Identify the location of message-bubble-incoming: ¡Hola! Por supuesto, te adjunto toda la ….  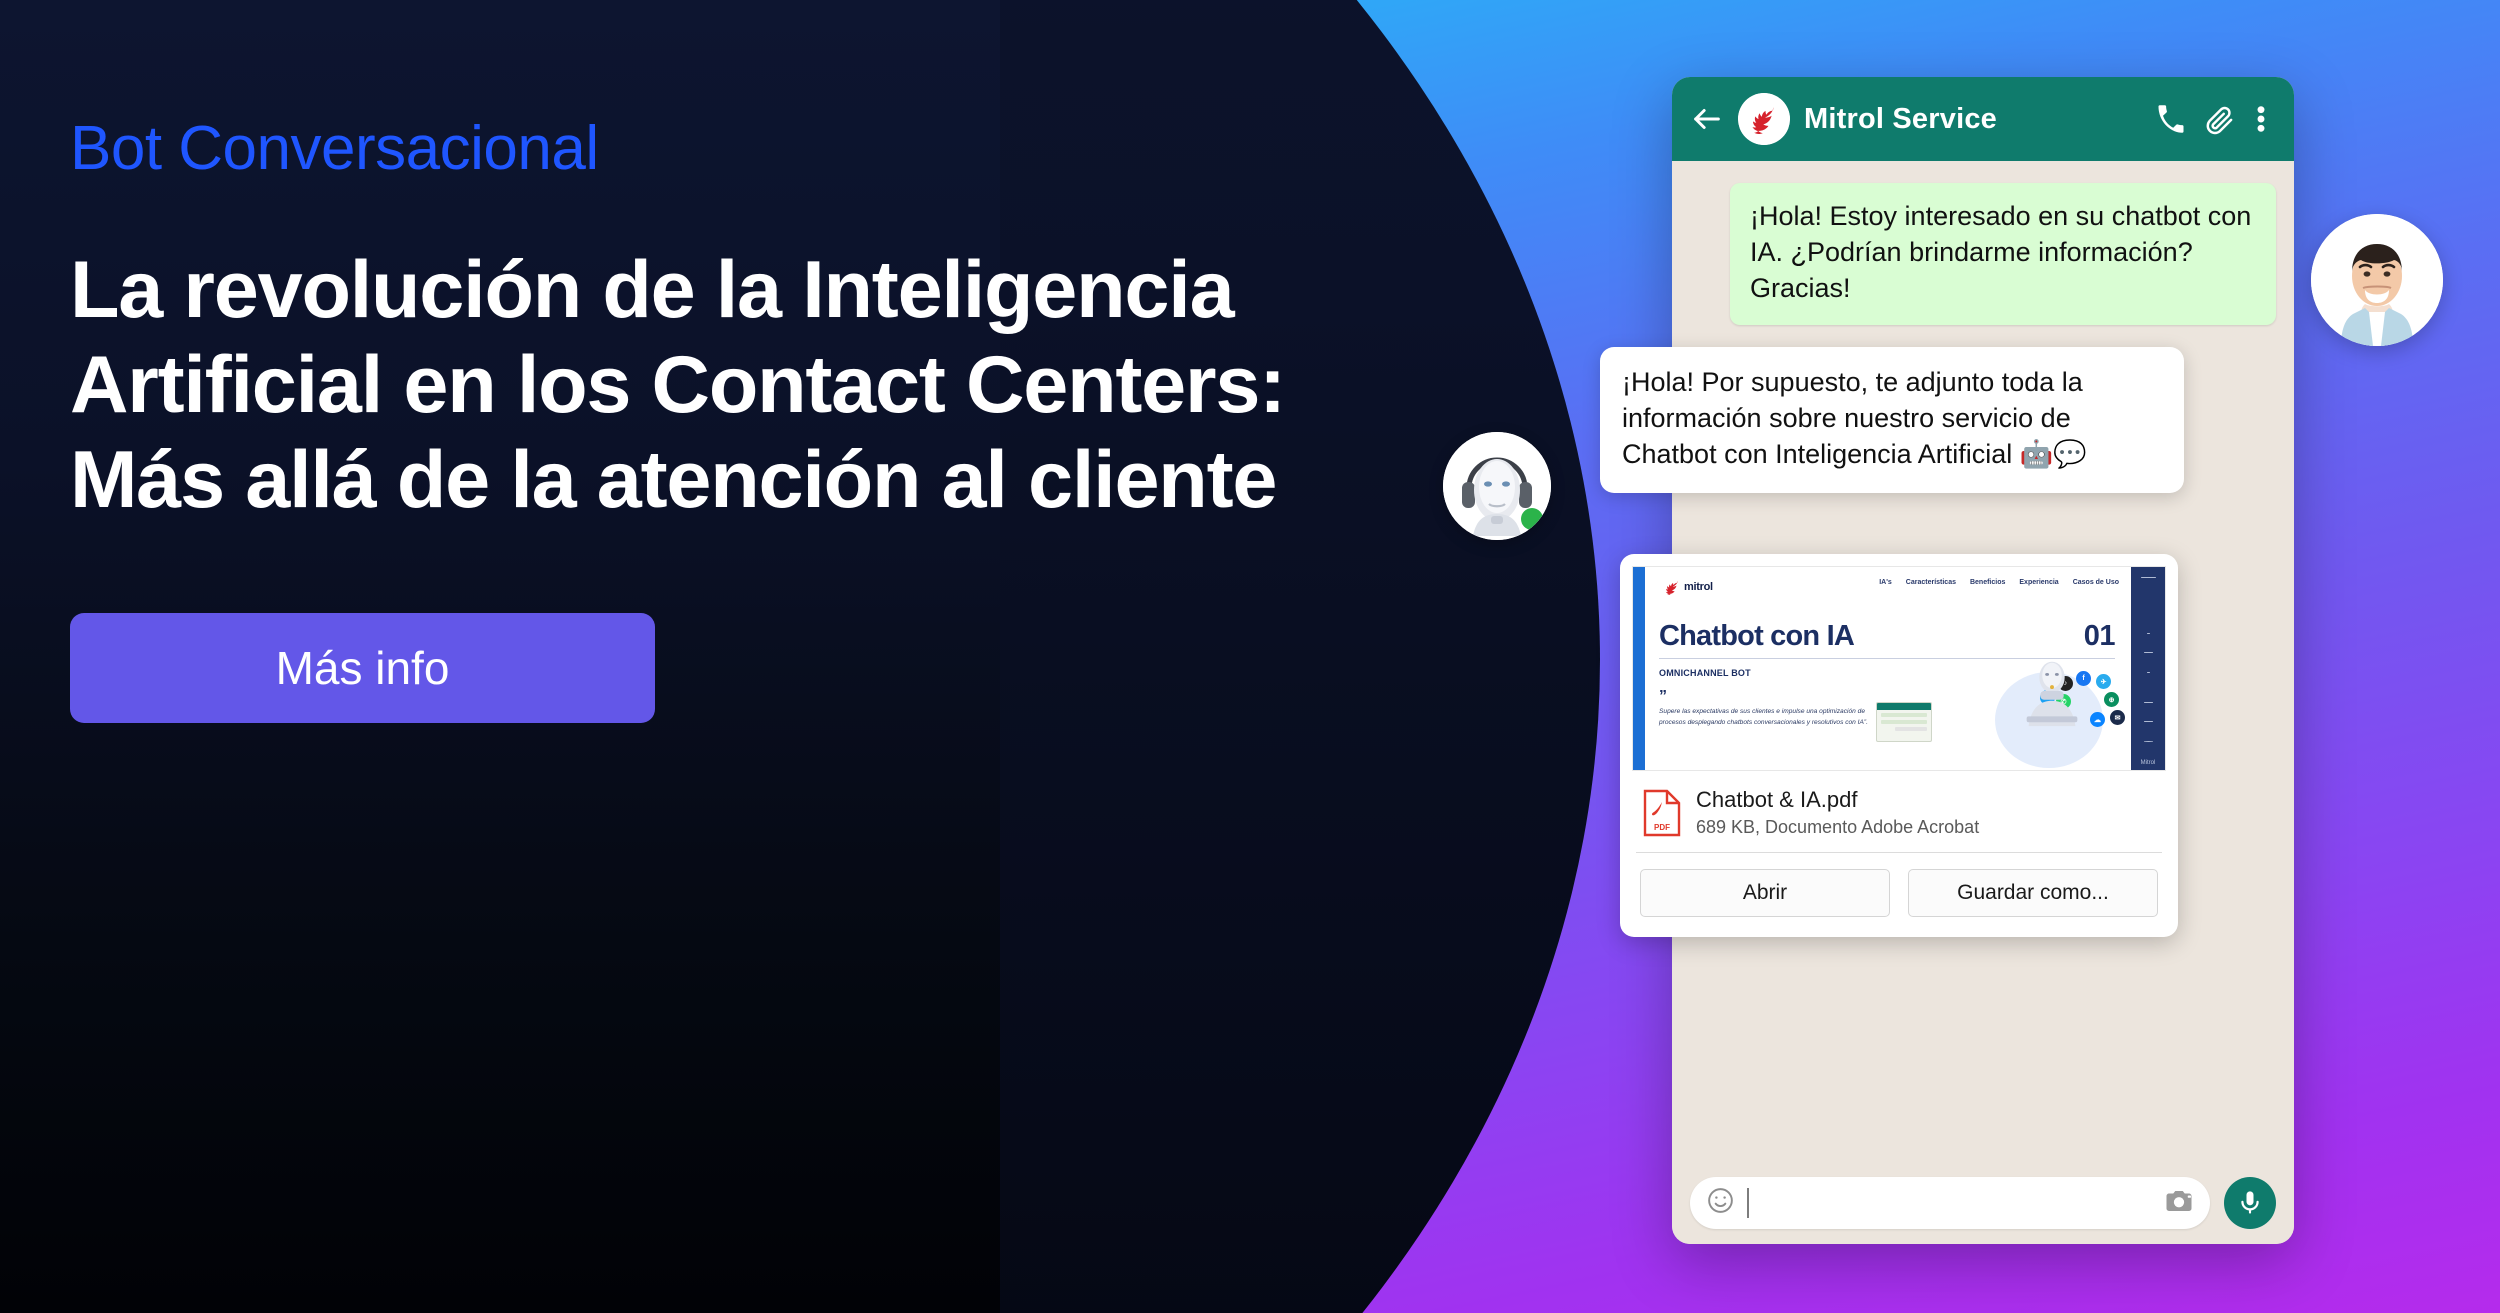
(1892, 420).